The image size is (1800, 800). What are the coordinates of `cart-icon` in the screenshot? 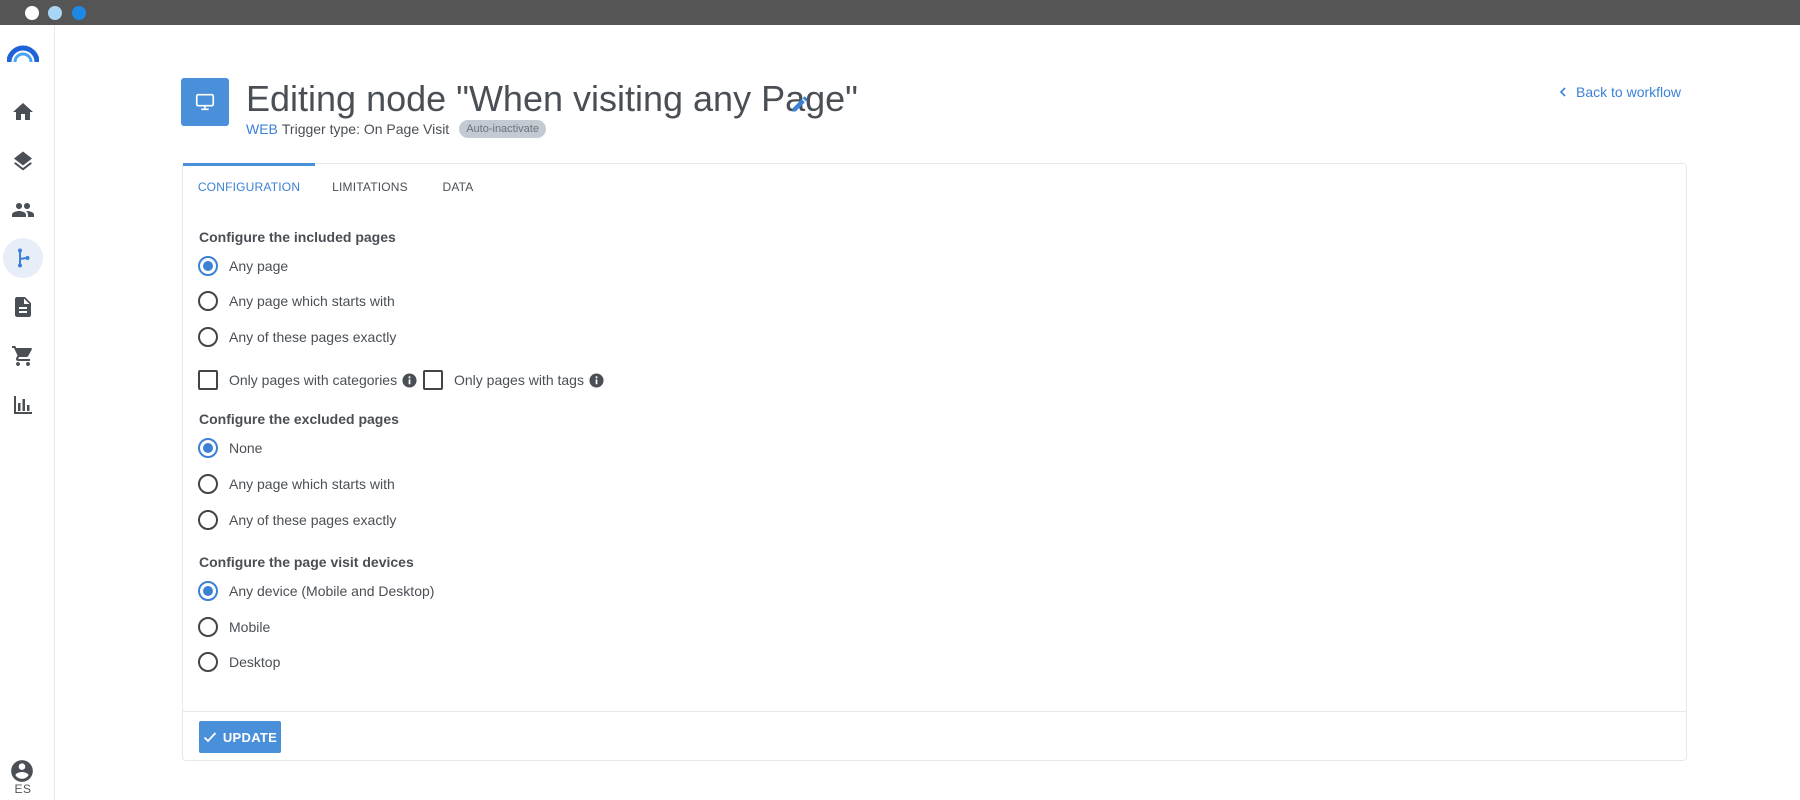 It's located at (22, 356).